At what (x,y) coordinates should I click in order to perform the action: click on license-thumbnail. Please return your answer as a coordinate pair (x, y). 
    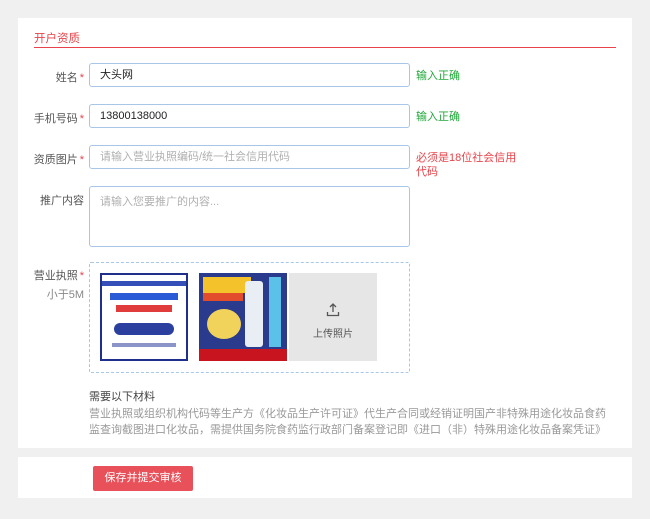
    Looking at the image, I should click on (144, 317).